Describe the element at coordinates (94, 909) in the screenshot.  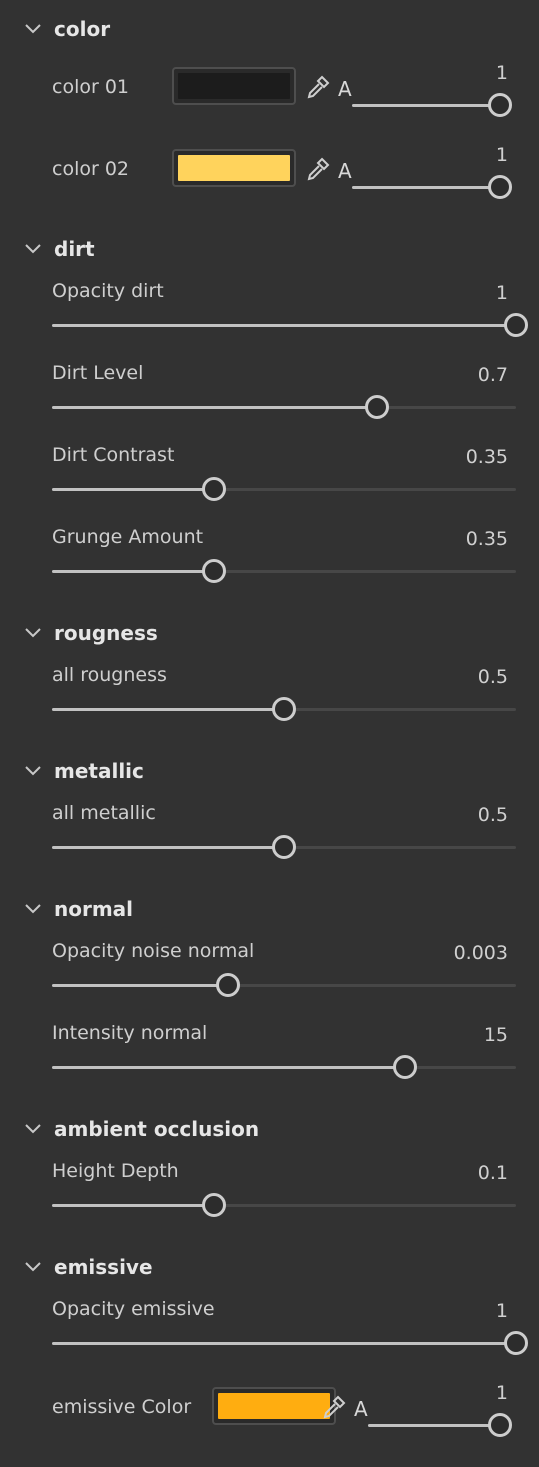
I see `section-title-normal: normal` at that location.